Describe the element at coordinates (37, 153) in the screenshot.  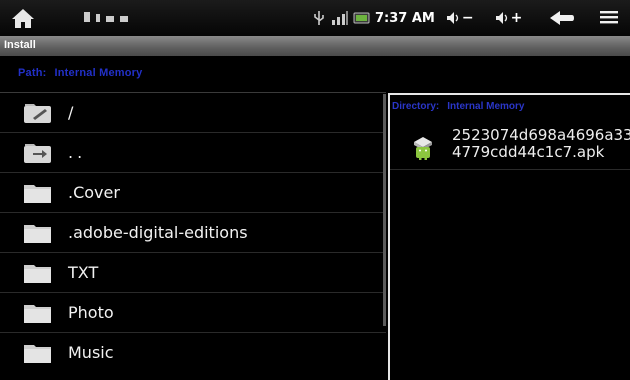
I see `folder-up-icon` at that location.